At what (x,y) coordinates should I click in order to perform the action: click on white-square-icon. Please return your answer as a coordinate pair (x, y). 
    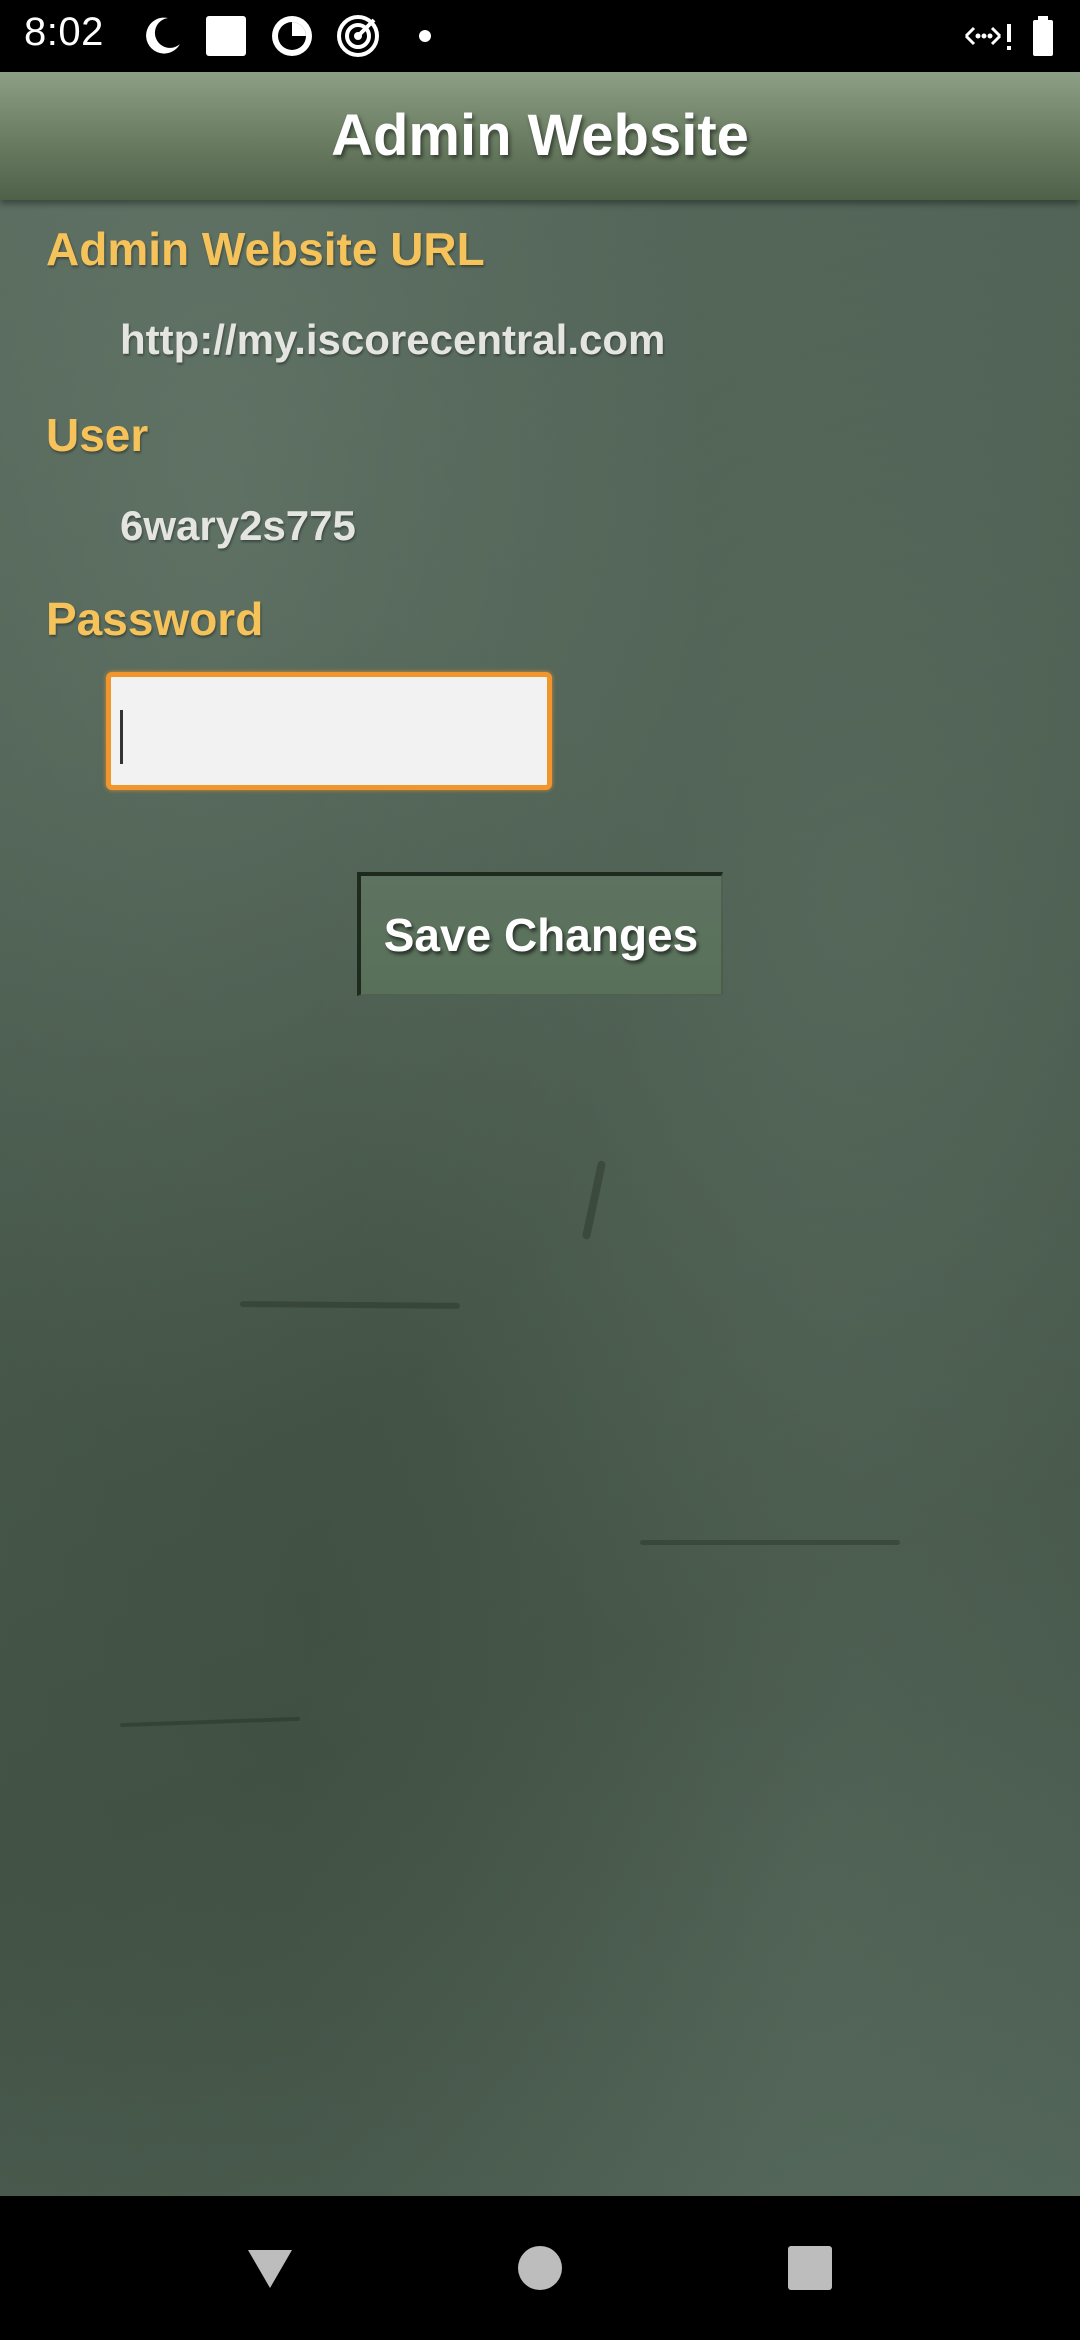
    Looking at the image, I should click on (226, 36).